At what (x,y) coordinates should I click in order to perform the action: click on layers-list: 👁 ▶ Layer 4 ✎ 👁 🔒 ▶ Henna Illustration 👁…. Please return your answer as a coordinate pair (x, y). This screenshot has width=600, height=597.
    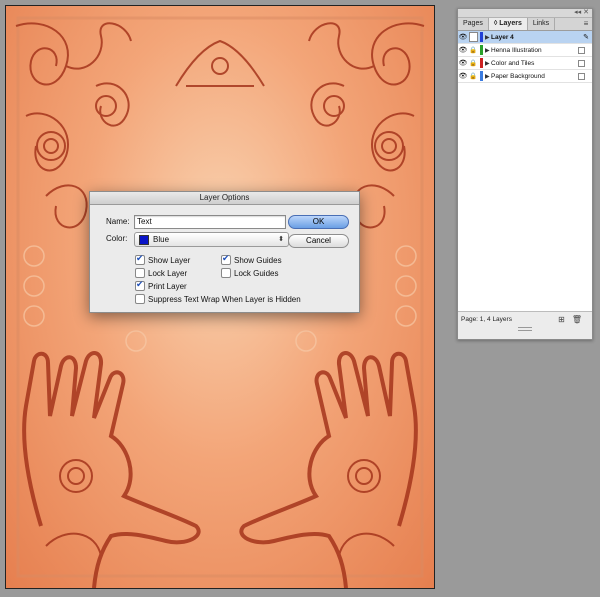
    Looking at the image, I should click on (525, 171).